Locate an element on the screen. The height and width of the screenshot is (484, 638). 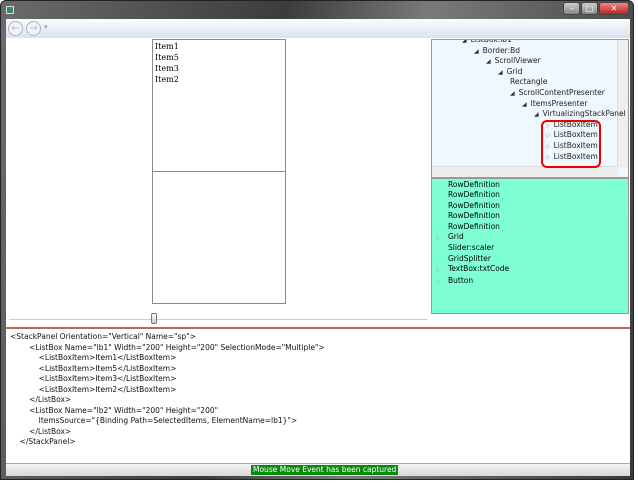
element-label: Slider:scaler is located at coordinates (471, 248).